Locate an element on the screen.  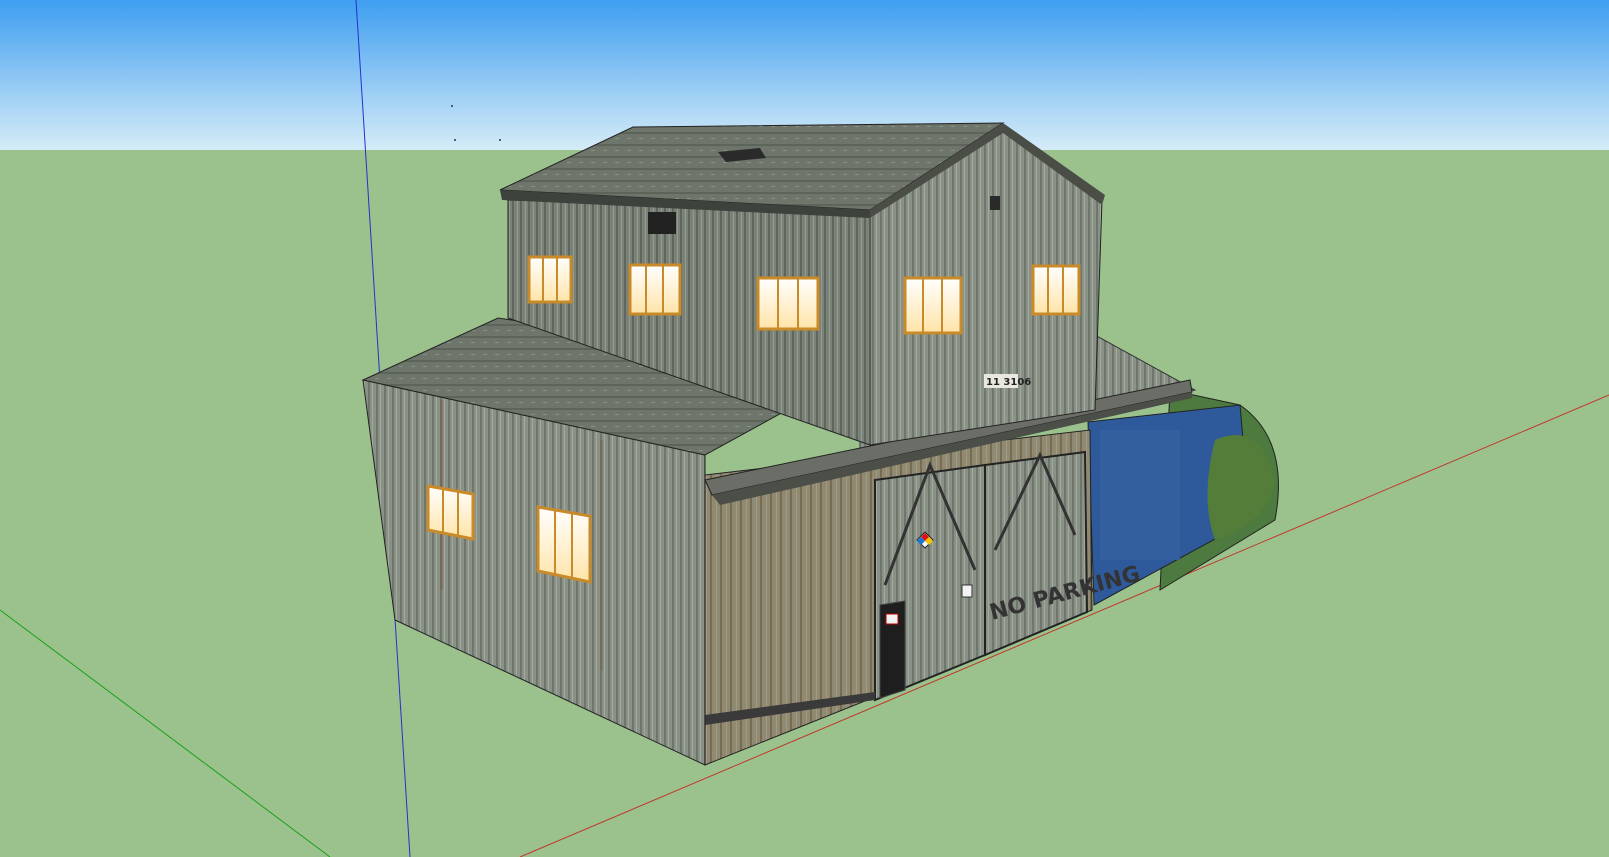
svg-text: 11 3106 is located at coordinates (1008, 382).